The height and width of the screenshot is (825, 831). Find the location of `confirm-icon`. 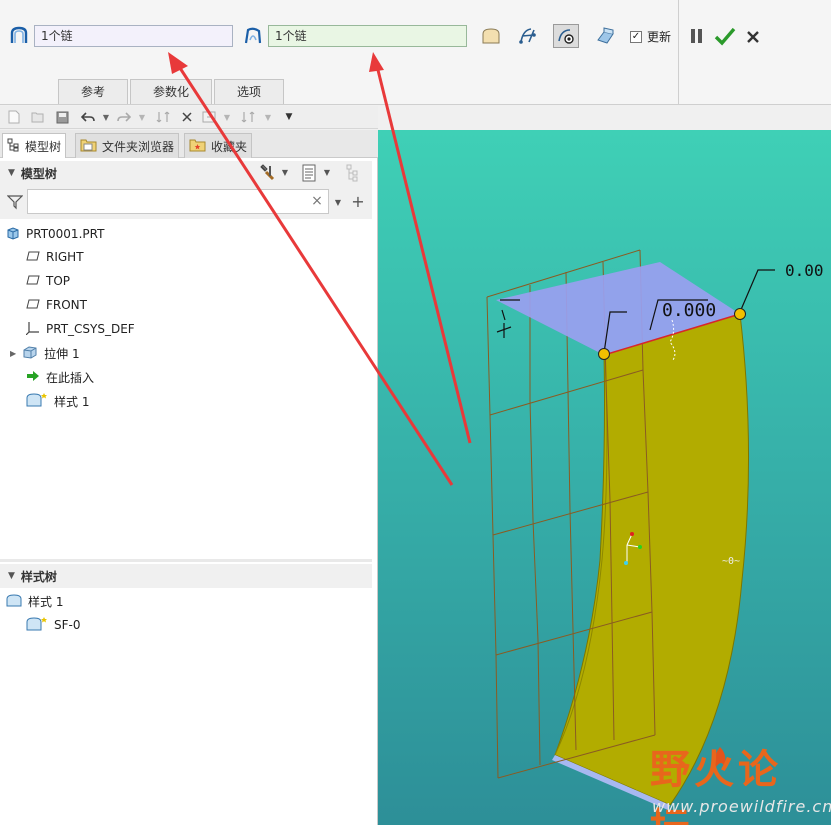

confirm-icon is located at coordinates (725, 36).